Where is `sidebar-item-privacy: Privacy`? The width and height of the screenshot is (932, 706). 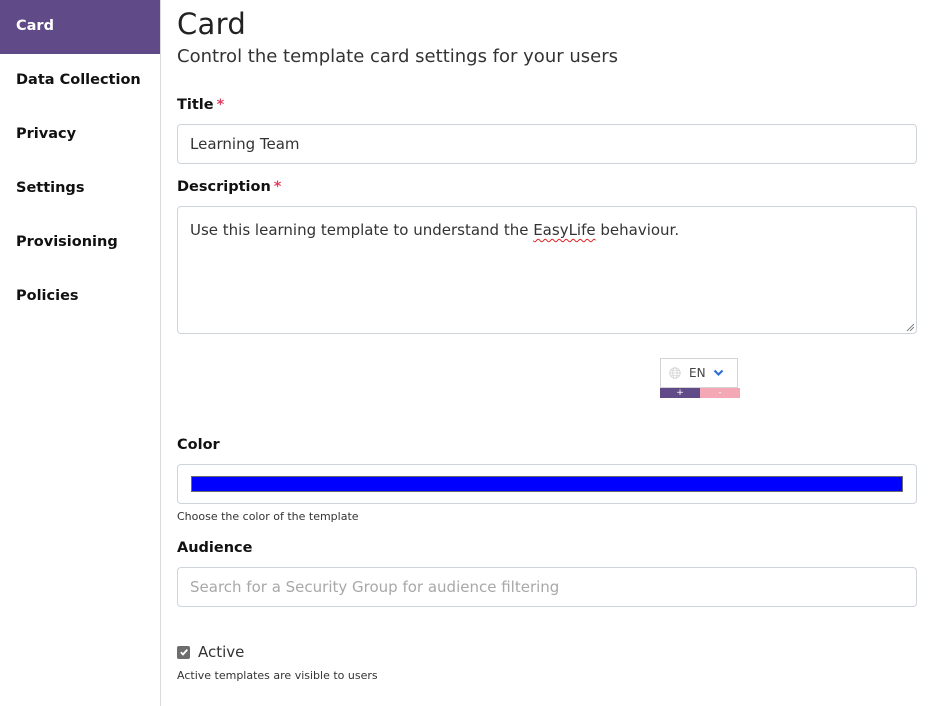 sidebar-item-privacy: Privacy is located at coordinates (80, 135).